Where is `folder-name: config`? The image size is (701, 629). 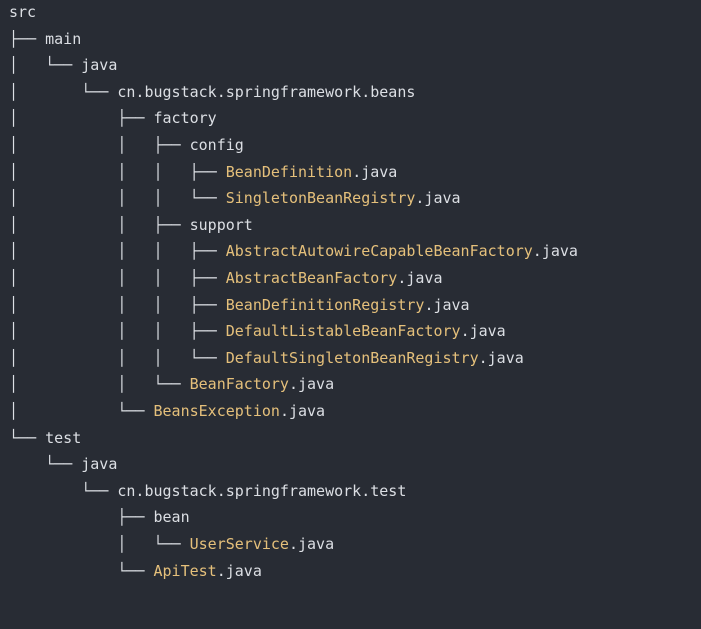
folder-name: config is located at coordinates (216, 145).